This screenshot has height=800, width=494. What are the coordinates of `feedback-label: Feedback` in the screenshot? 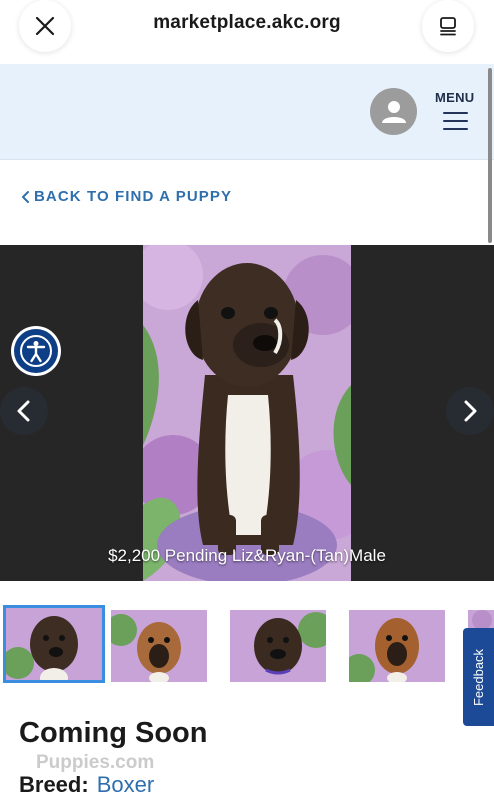 It's located at (478, 677).